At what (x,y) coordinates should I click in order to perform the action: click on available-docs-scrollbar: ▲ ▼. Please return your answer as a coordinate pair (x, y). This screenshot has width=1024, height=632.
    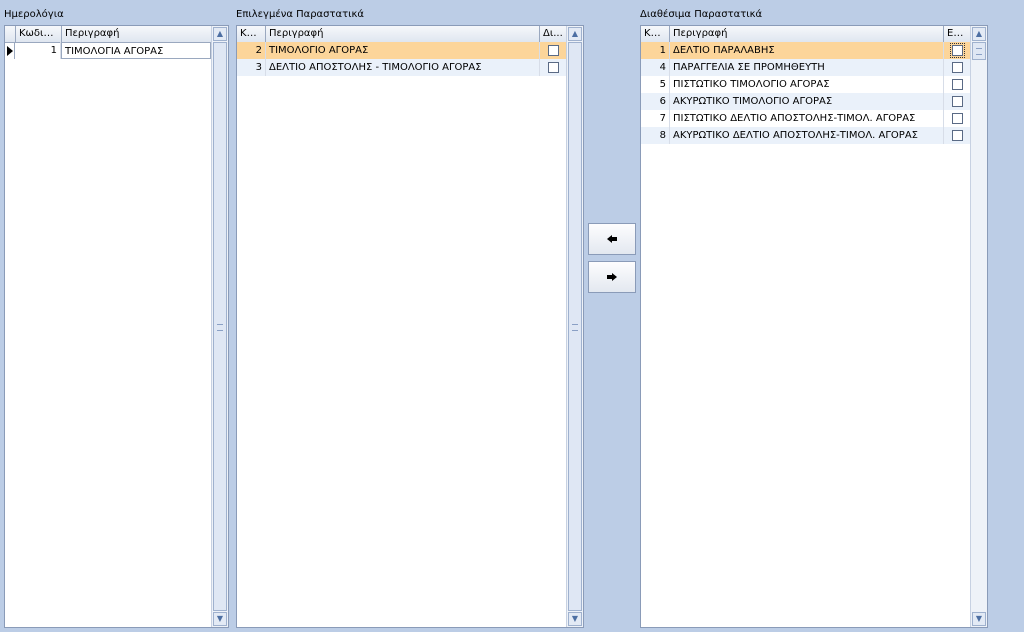
    Looking at the image, I should click on (978, 326).